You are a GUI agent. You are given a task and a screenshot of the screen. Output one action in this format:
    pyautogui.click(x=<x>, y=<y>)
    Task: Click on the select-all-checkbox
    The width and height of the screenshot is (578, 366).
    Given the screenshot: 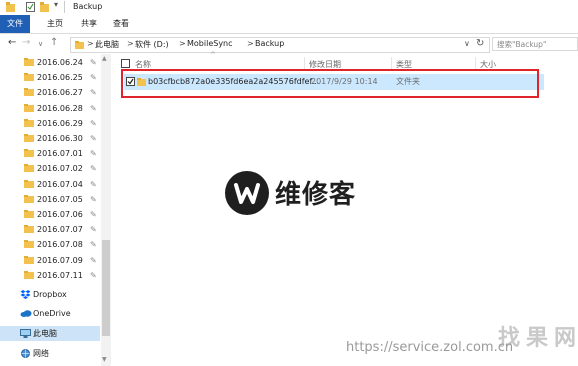 What is the action you would take?
    pyautogui.click(x=125, y=63)
    